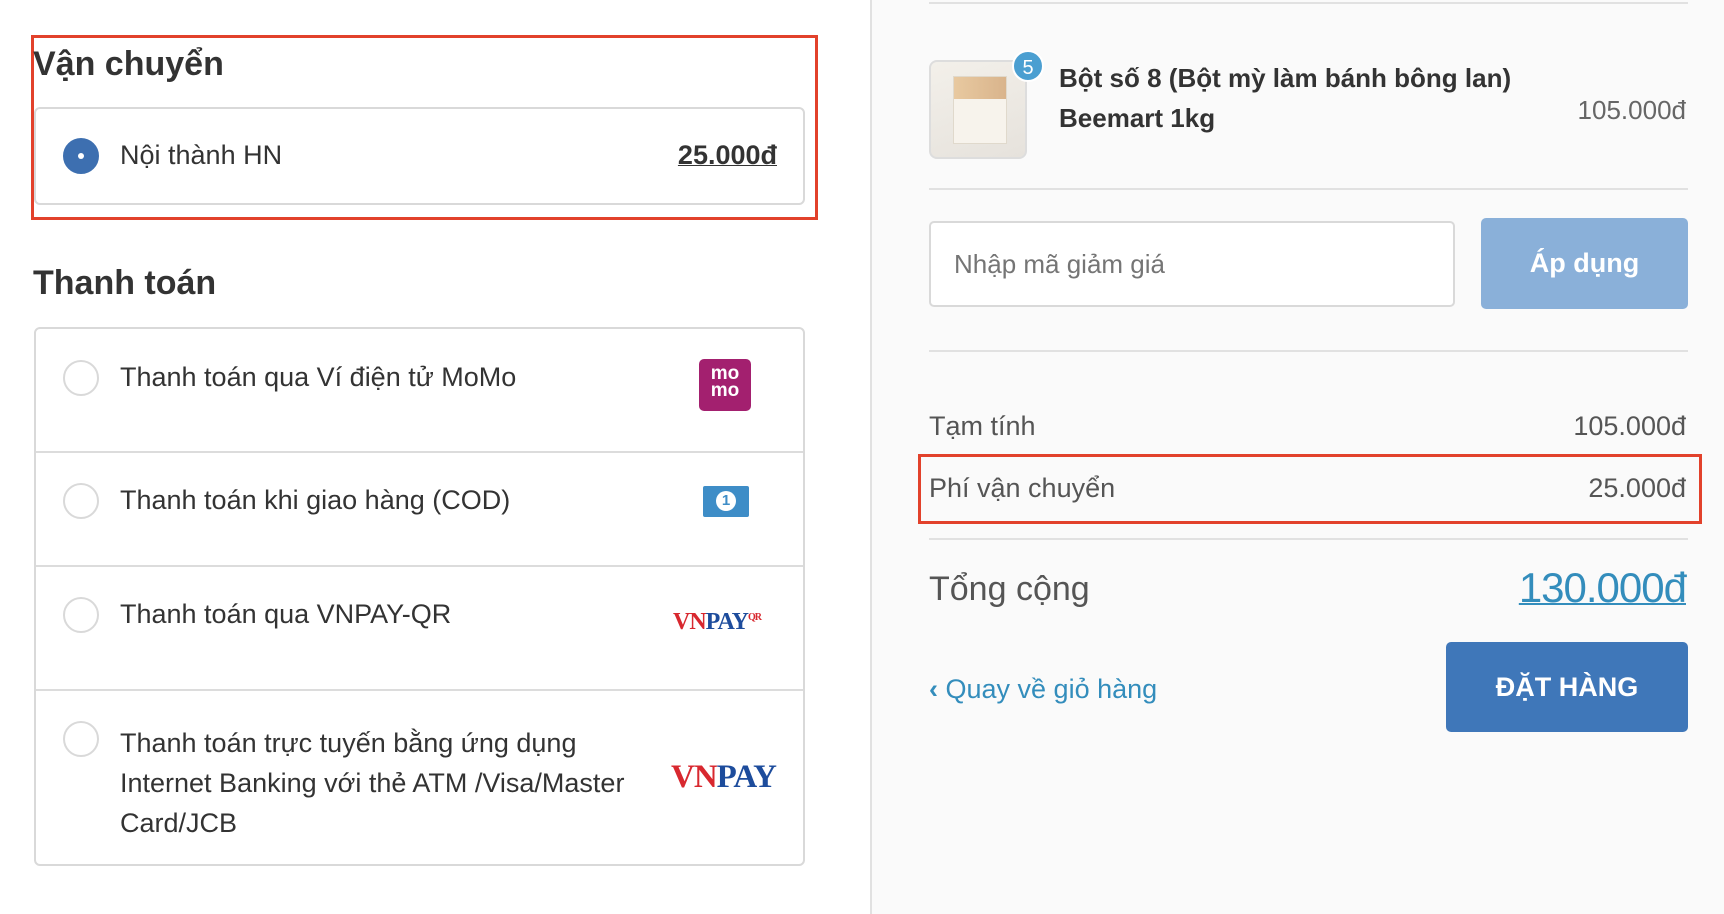 The height and width of the screenshot is (914, 1724). I want to click on quantity-badge: 5, so click(1028, 66).